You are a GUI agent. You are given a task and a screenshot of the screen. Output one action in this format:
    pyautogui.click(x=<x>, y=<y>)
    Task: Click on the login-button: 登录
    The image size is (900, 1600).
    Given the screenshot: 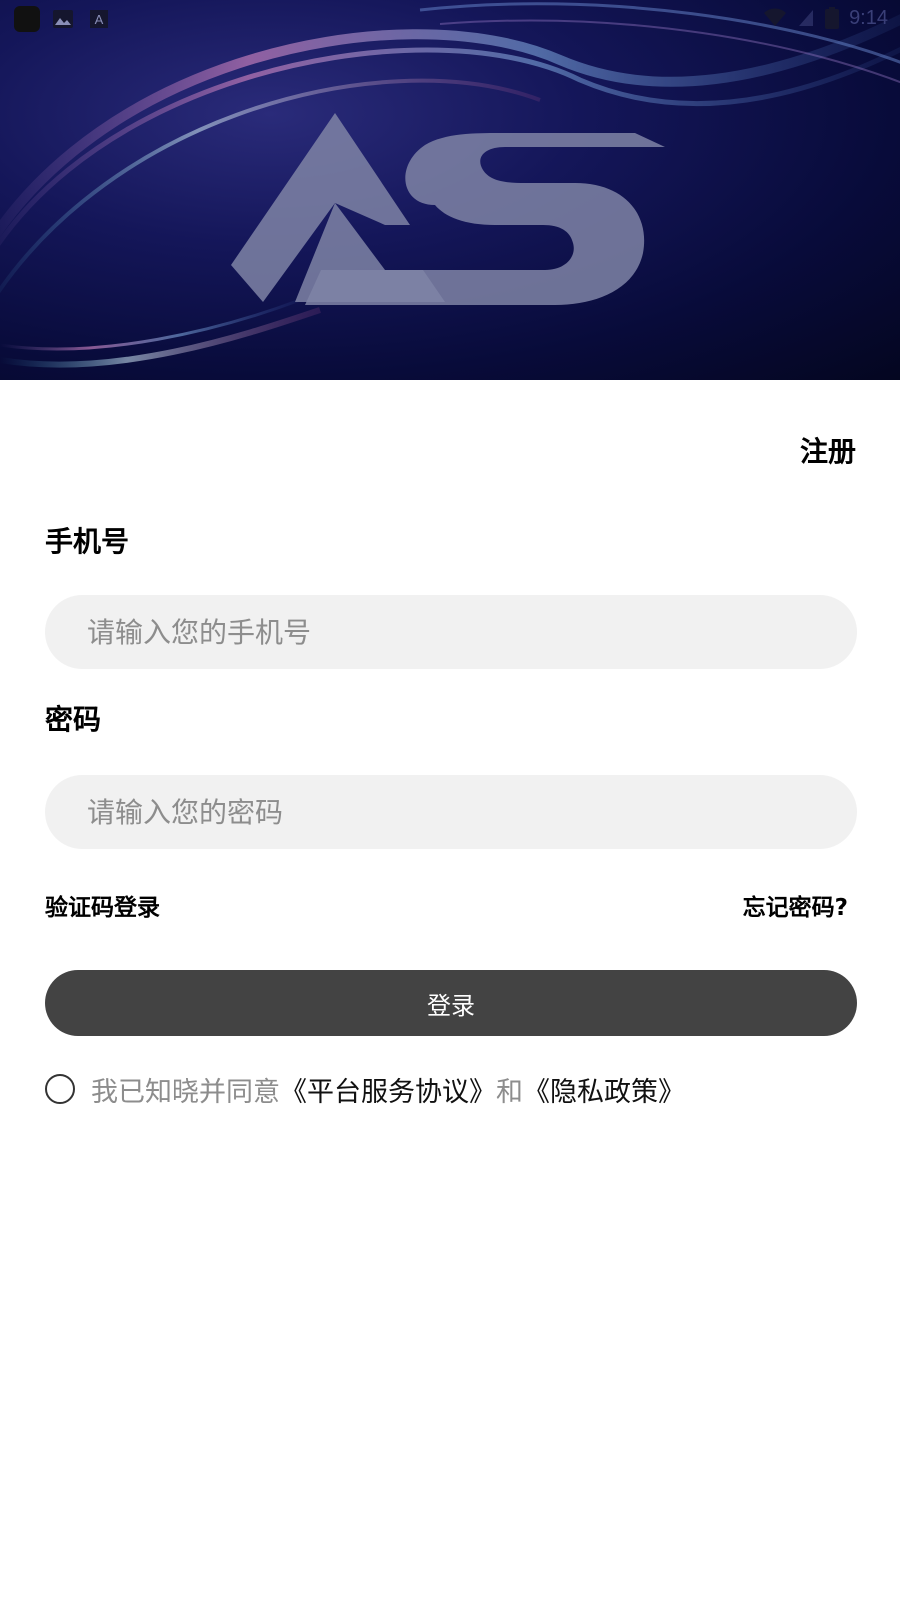 What is the action you would take?
    pyautogui.click(x=451, y=1003)
    